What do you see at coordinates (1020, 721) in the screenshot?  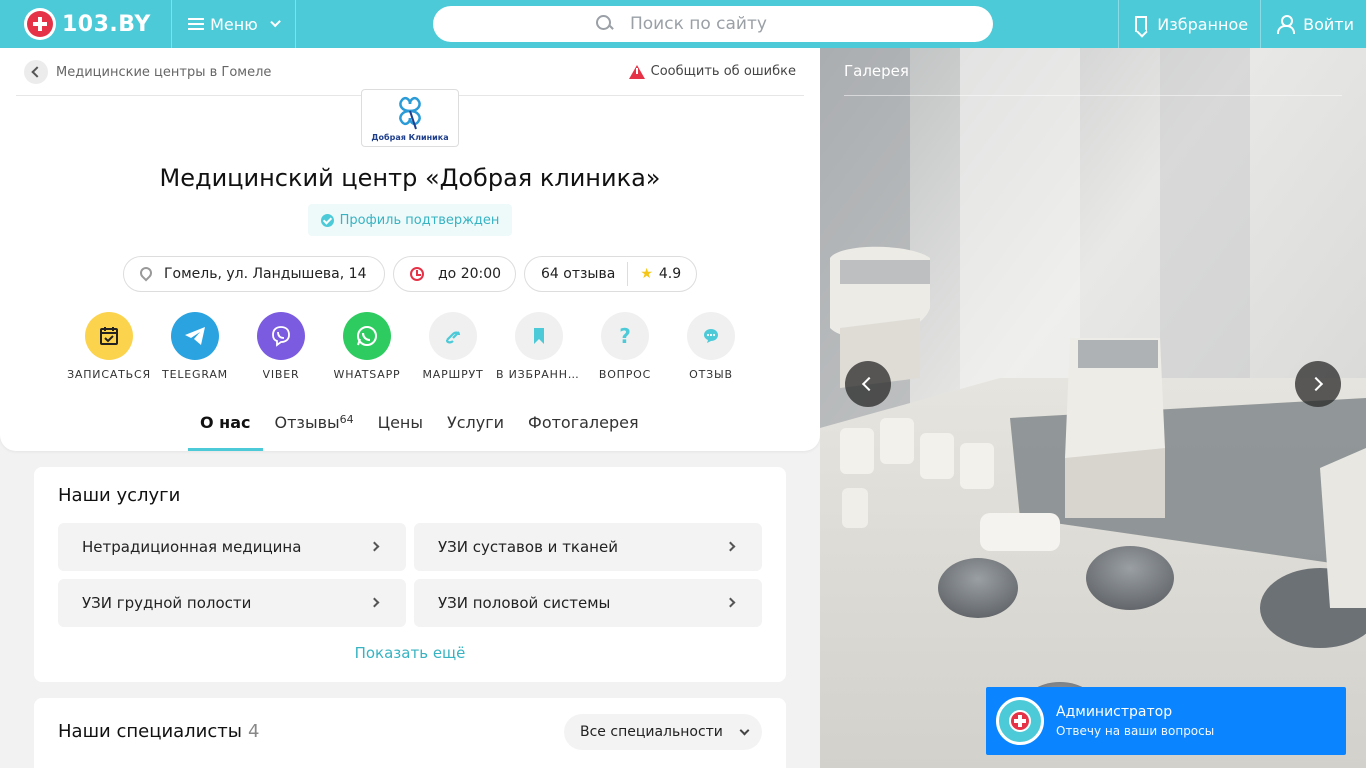 I see `admin-avatar` at bounding box center [1020, 721].